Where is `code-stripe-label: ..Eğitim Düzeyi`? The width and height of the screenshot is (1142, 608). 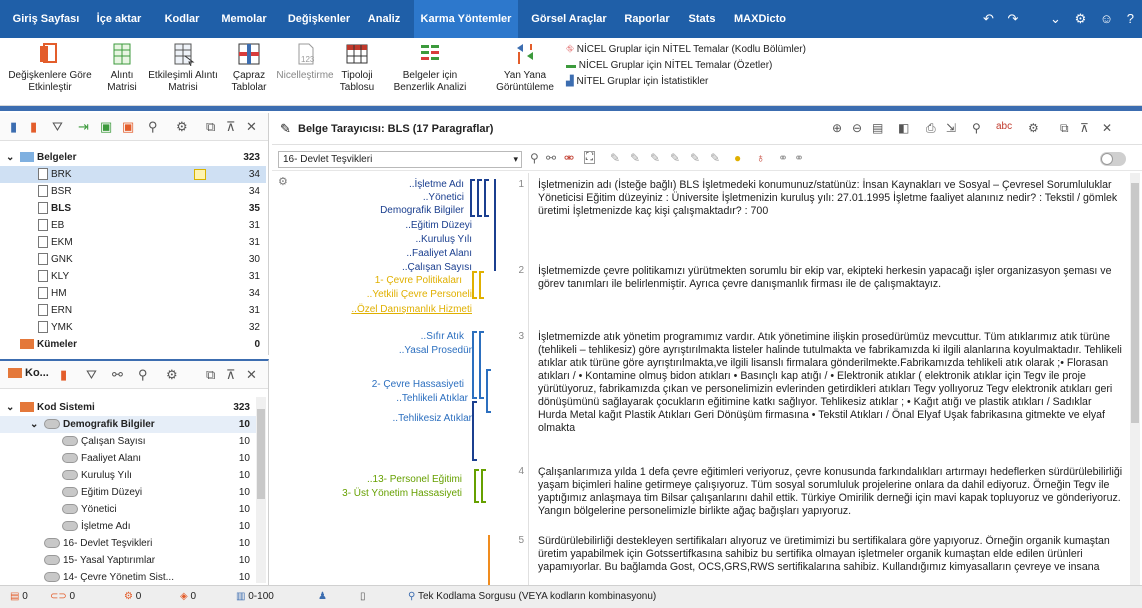
code-stripe-label: ..Eğitim Düzeyi is located at coordinates (438, 225).